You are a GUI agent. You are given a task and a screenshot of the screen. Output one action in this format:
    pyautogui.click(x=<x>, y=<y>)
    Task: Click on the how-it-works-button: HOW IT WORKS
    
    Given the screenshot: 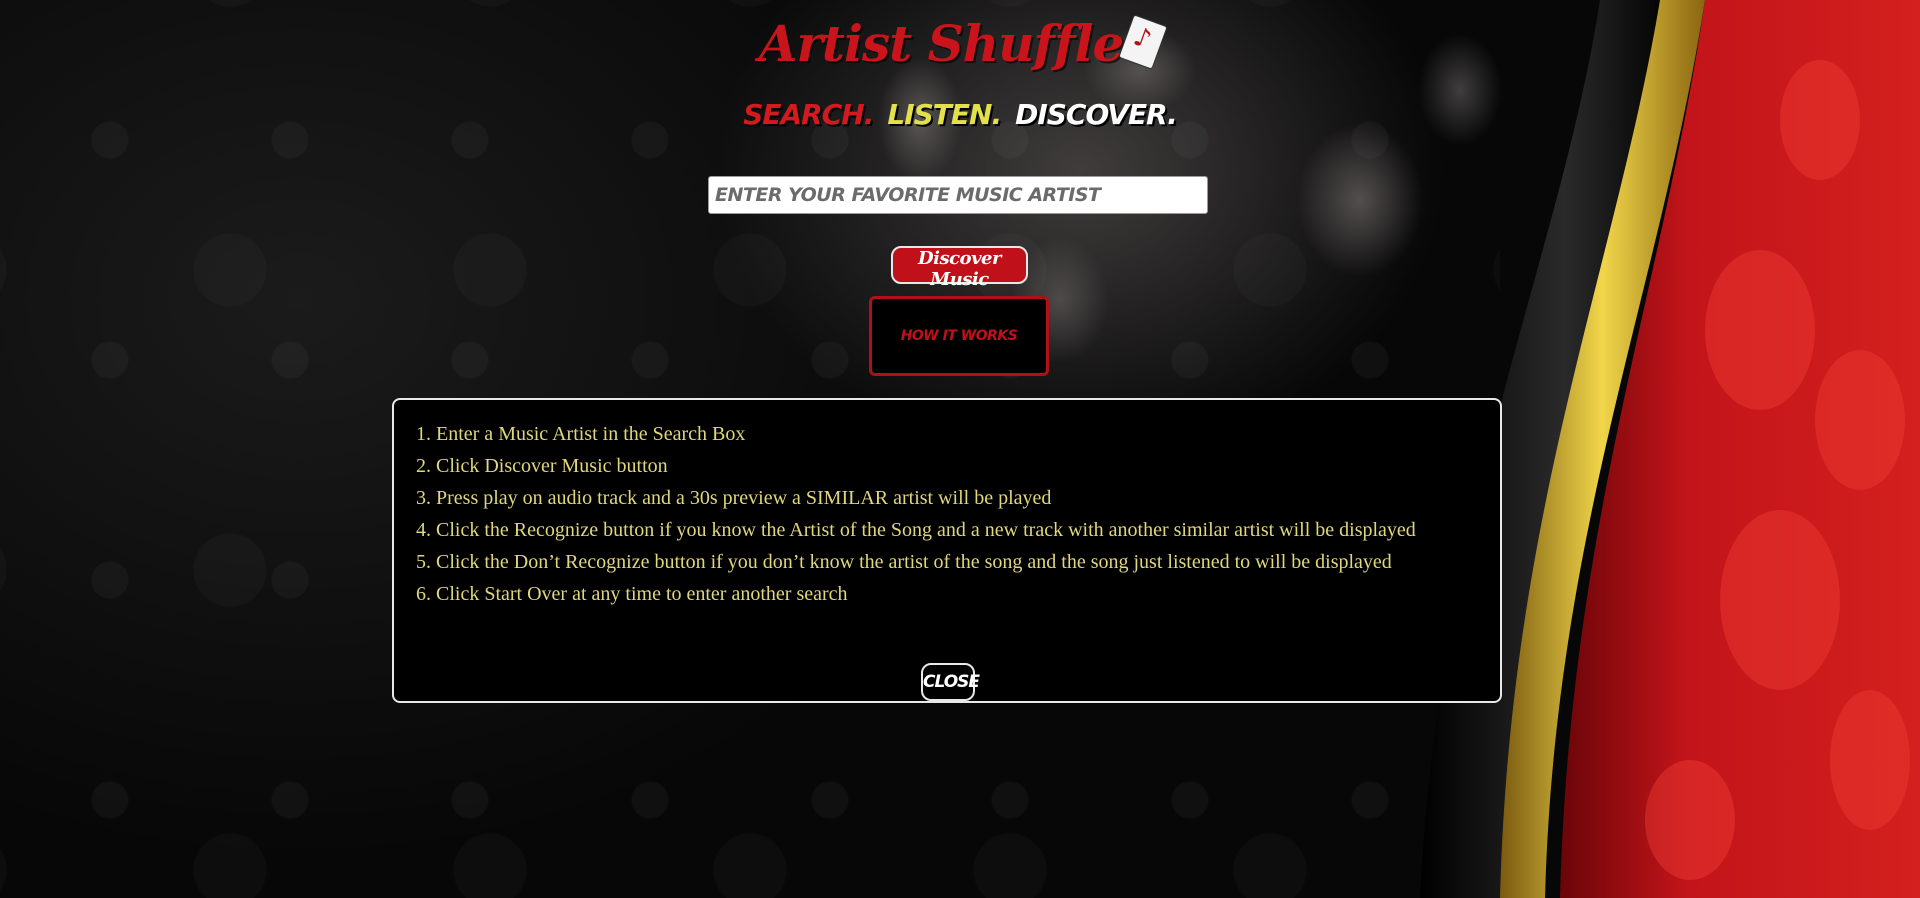 What is the action you would take?
    pyautogui.click(x=959, y=336)
    